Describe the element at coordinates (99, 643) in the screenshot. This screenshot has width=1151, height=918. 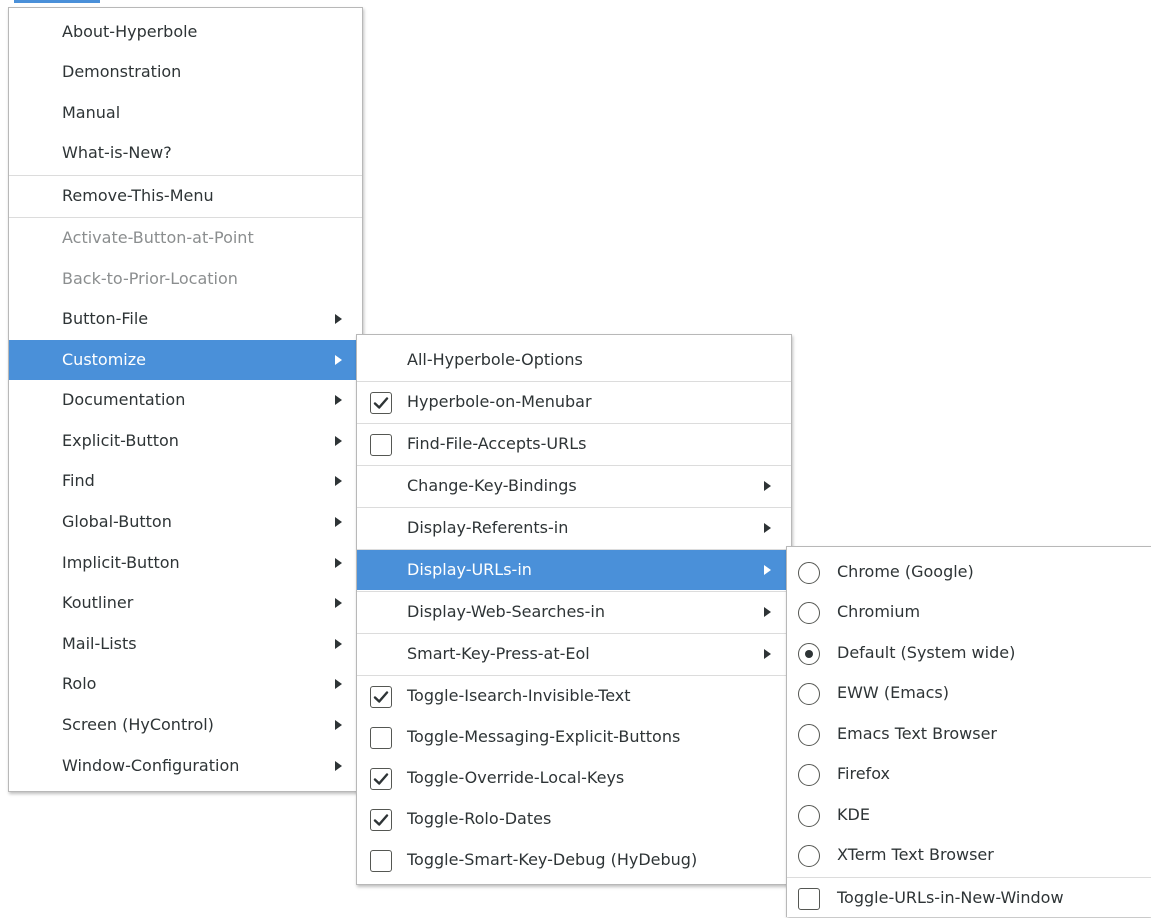
I see `menu-item-label: Mail-Lists` at that location.